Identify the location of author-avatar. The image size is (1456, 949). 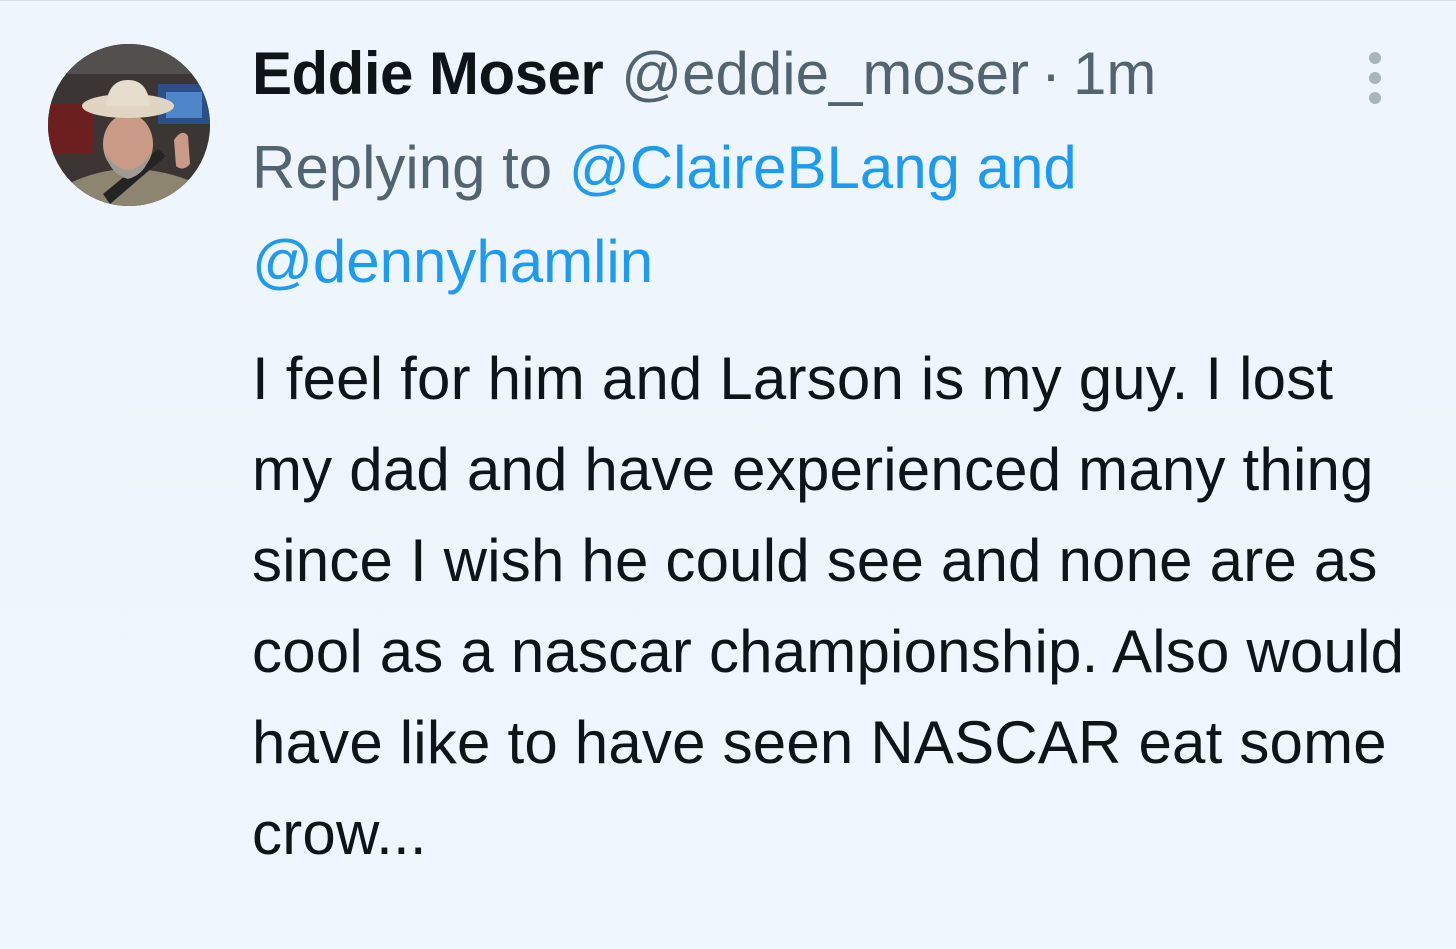
(129, 125).